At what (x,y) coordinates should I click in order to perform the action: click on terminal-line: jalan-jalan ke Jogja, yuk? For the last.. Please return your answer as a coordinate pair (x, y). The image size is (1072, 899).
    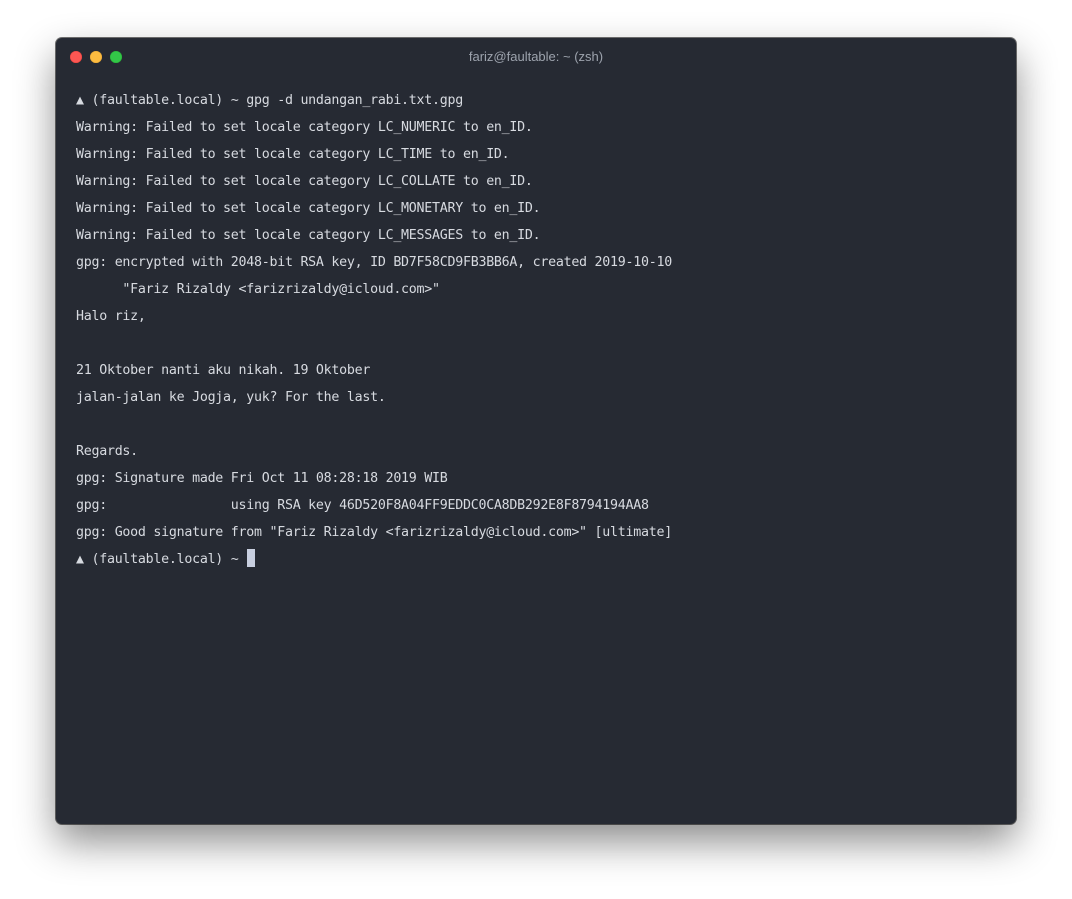
    Looking at the image, I should click on (231, 397).